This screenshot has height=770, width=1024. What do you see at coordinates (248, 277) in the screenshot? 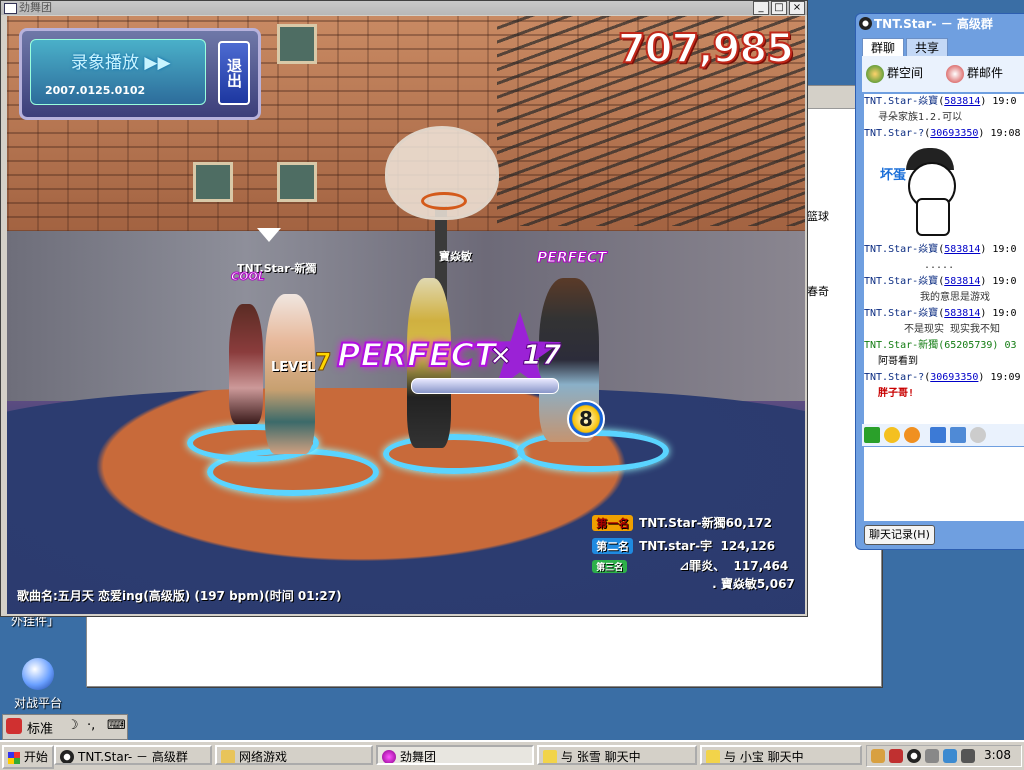
I see `player-cool-text: COOL` at bounding box center [248, 277].